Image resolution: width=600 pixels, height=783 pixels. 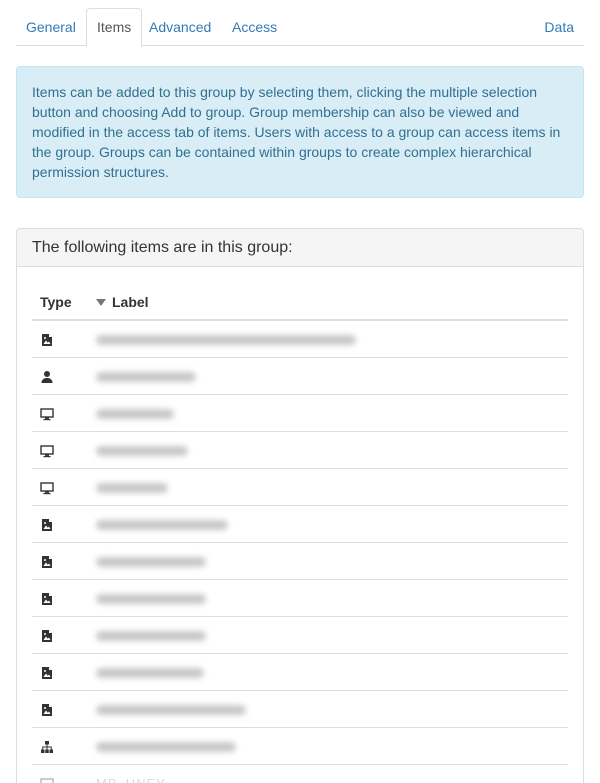 I want to click on item-label: MB_UNEY, so click(x=131, y=779).